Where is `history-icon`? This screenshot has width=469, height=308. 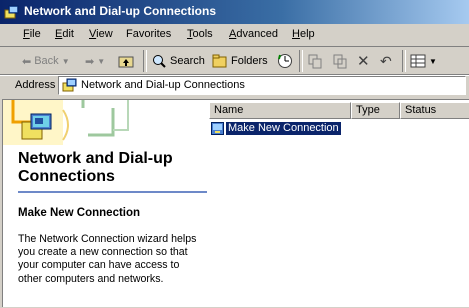 history-icon is located at coordinates (285, 61).